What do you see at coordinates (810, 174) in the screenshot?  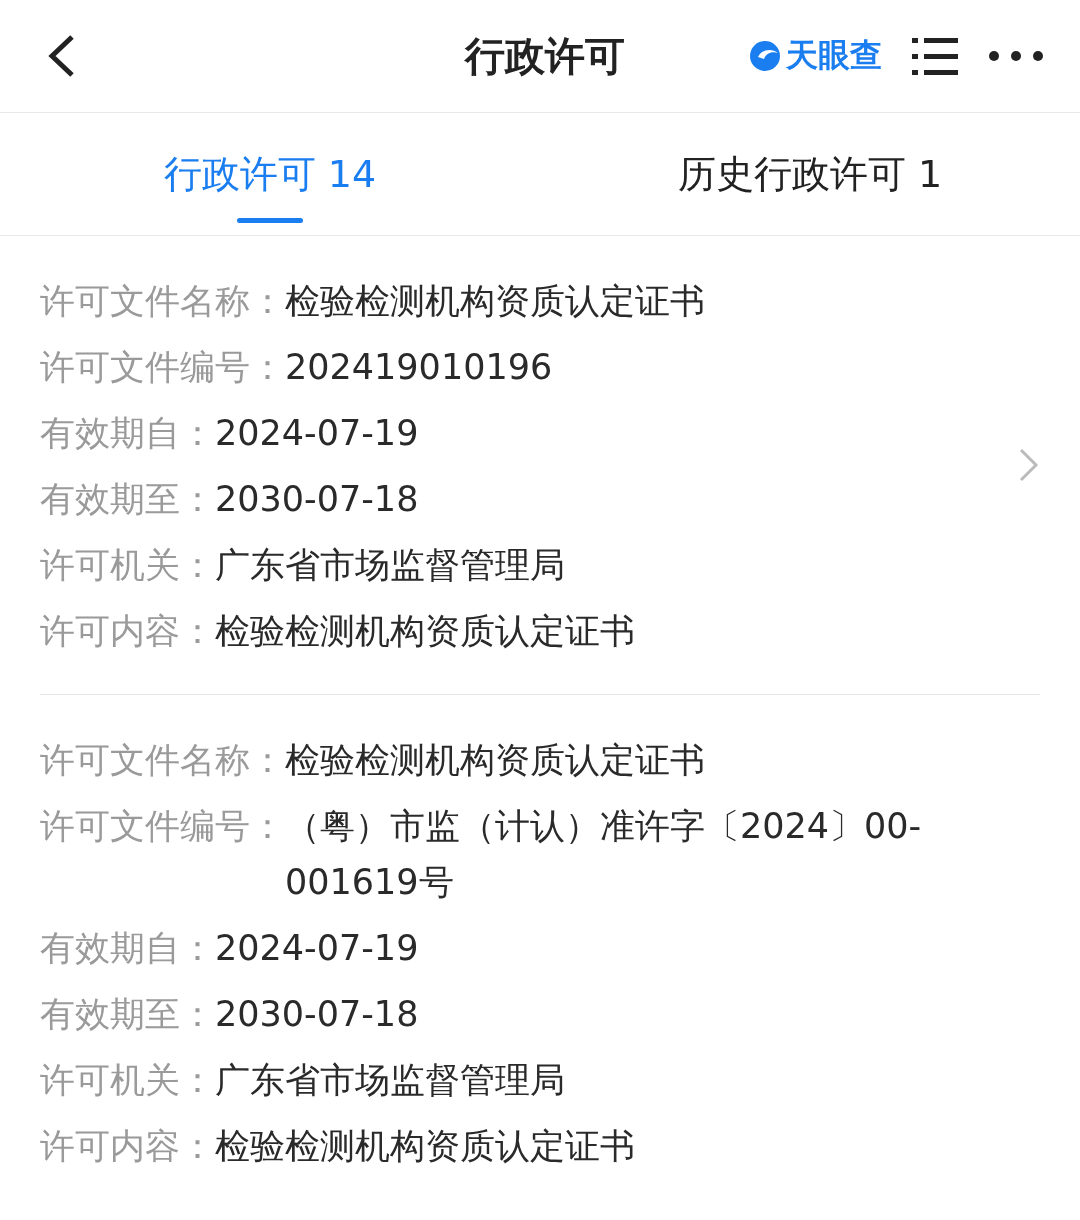 I see `tab: 历史行政许可 1` at bounding box center [810, 174].